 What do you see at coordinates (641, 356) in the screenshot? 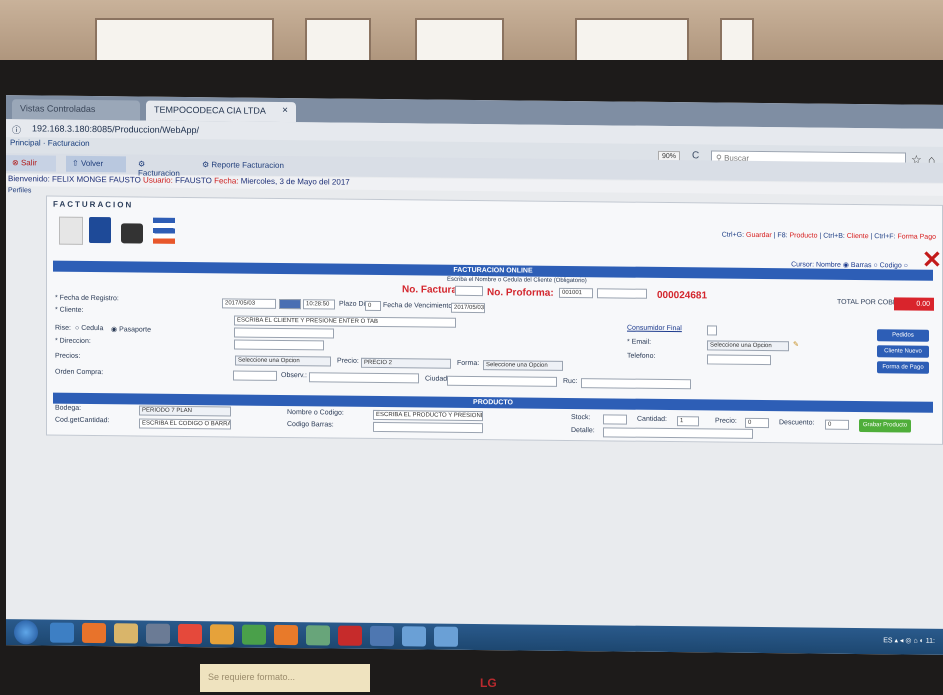
I see `telefono-label: Telefono:` at bounding box center [641, 356].